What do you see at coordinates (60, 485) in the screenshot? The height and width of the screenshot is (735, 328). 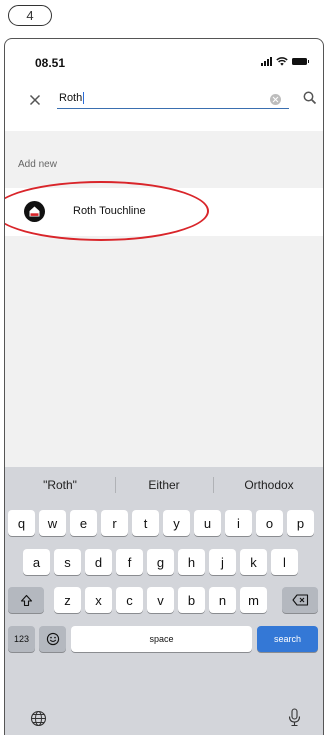 I see `suggestion-1: "Roth"` at bounding box center [60, 485].